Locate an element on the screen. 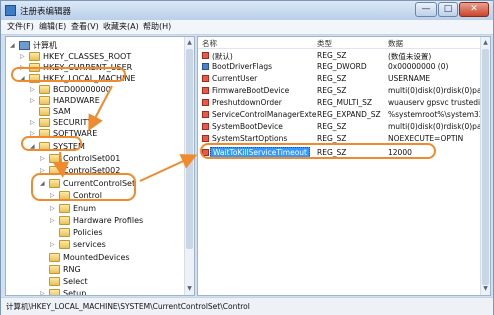  annotation-arrows is located at coordinates (125, 133).